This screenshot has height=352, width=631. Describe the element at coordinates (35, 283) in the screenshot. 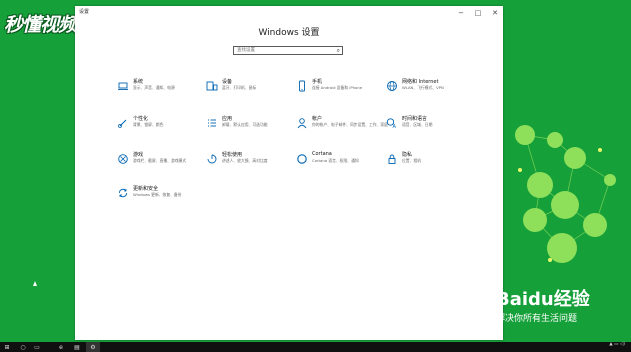

I see `mouse-cursor` at that location.